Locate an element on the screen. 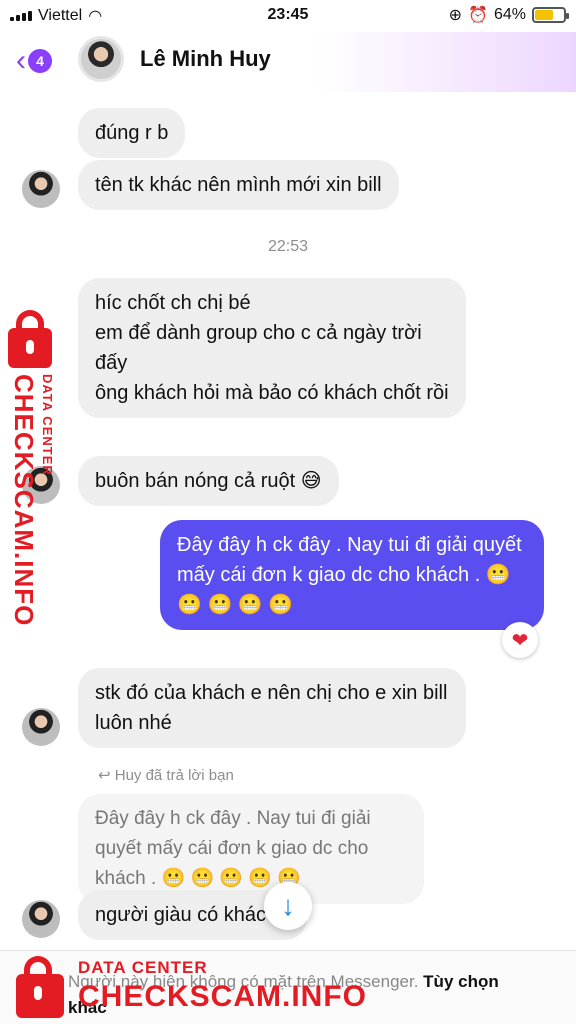 The height and width of the screenshot is (1024, 576). heart-reaction-icon: ❤ is located at coordinates (520, 640).